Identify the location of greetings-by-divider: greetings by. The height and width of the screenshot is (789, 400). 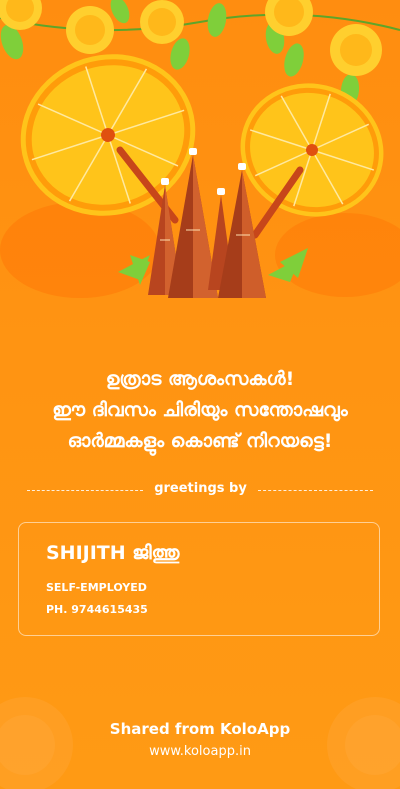
(200, 490).